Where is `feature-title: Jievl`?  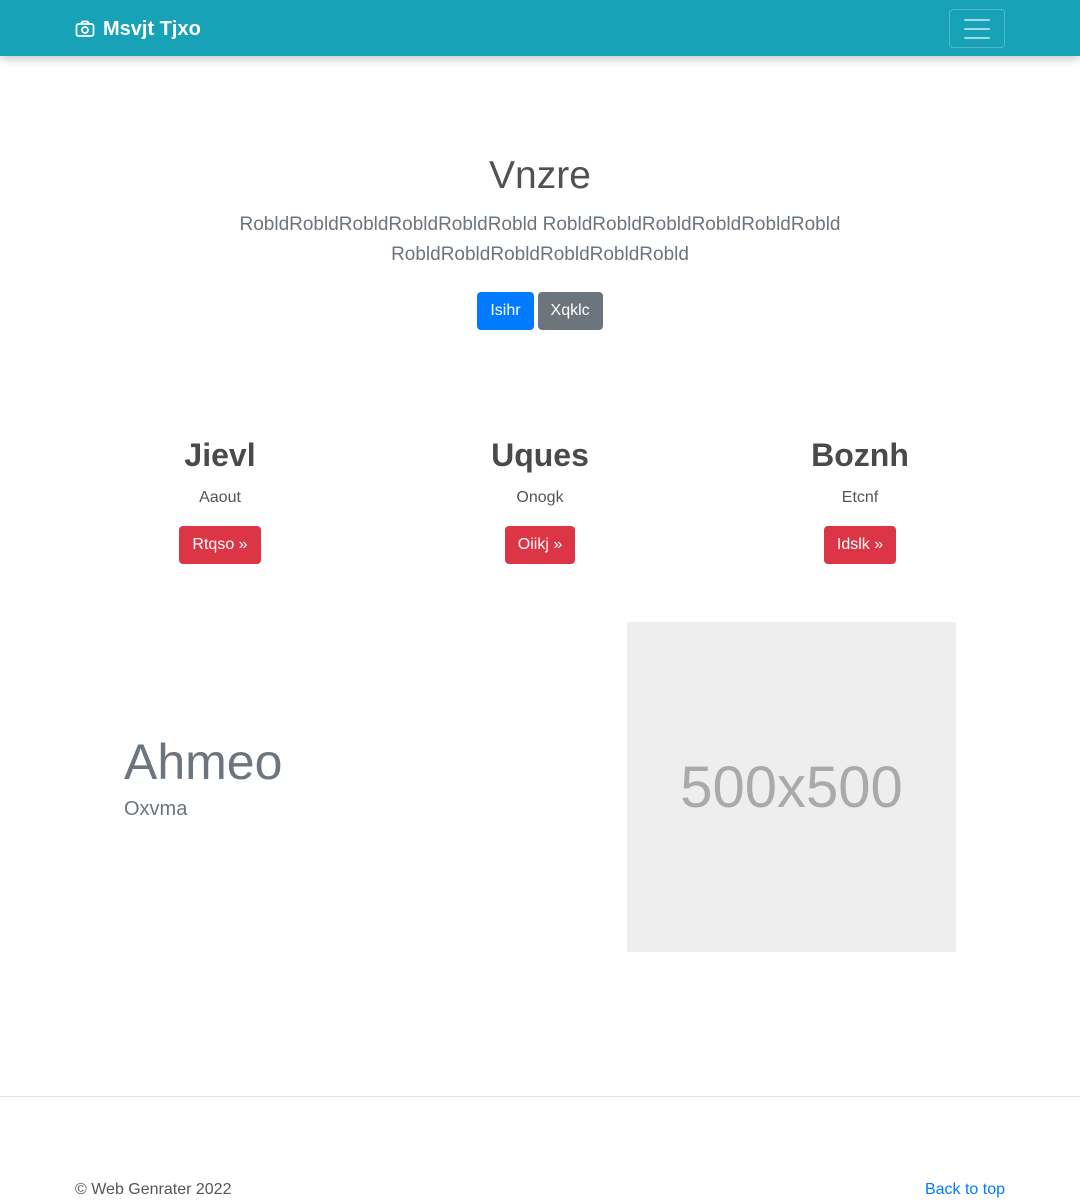
feature-title: Jievl is located at coordinates (220, 455).